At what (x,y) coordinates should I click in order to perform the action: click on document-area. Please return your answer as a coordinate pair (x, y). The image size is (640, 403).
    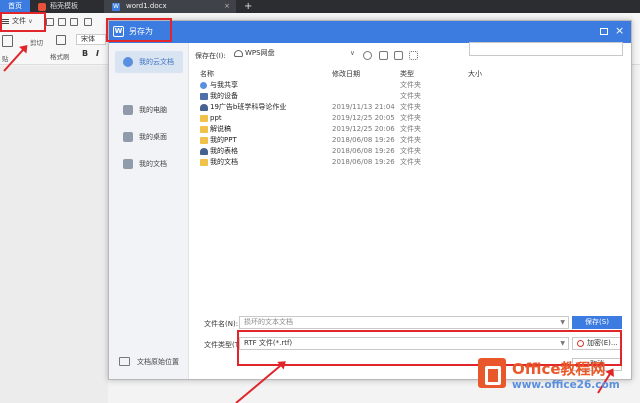
    Looking at the image, I should click on (54, 234).